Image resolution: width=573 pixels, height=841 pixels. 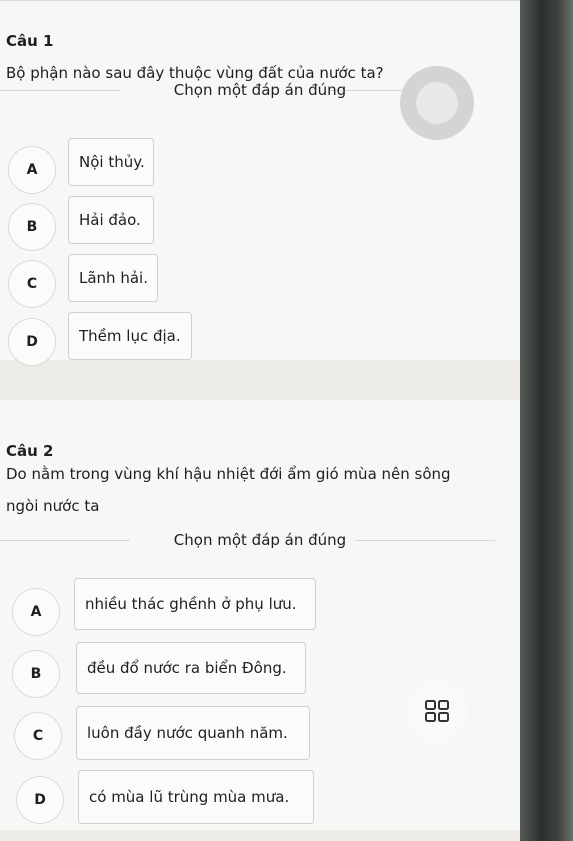 I want to click on option-d: Thềm lục địa., so click(x=130, y=336).